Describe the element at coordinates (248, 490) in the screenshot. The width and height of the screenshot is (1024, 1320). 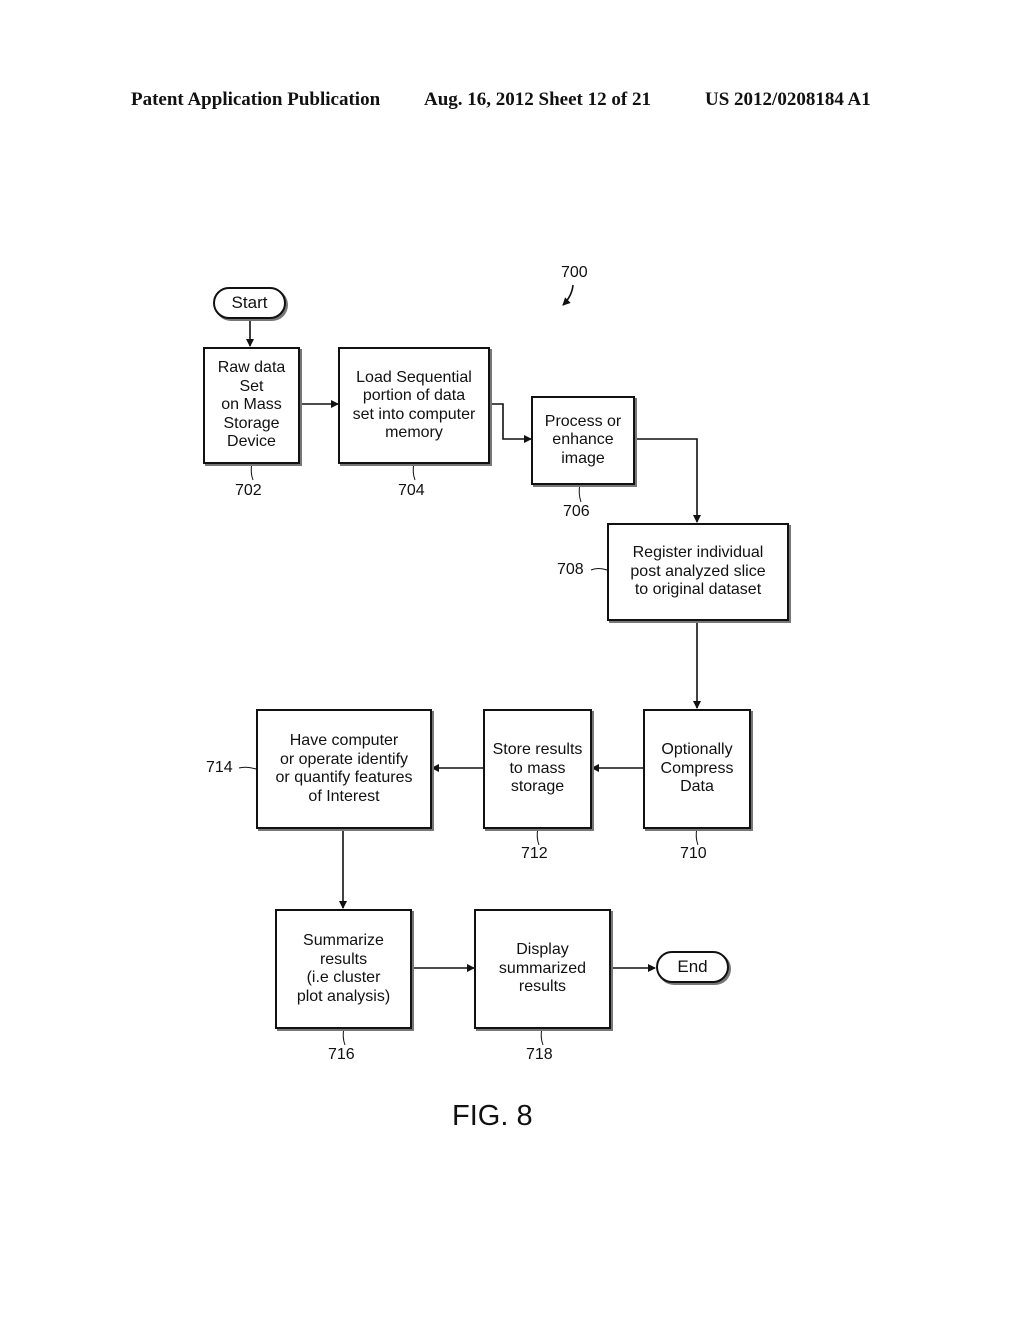
I see `ref-702: 702` at that location.